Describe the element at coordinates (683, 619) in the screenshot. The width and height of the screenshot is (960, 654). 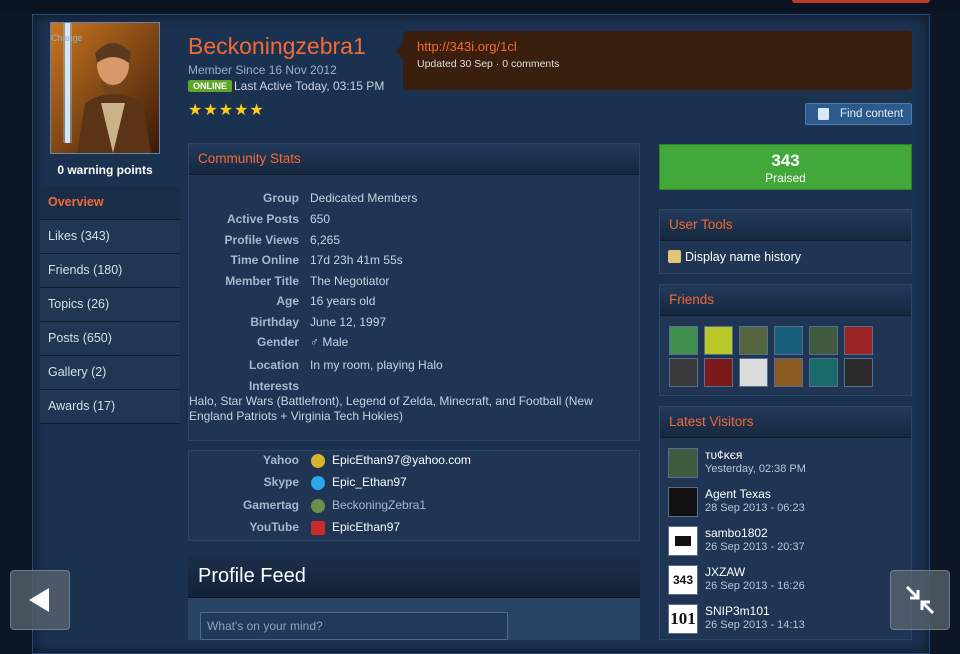
I see `visitor-avatar: 101` at that location.